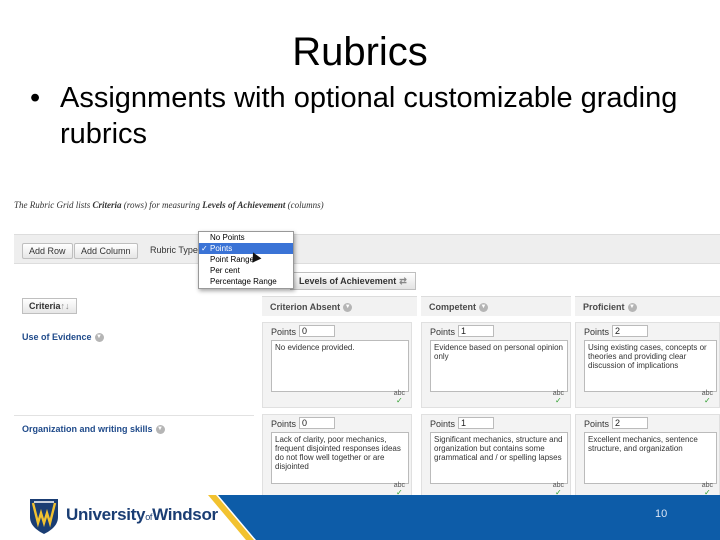  Describe the element at coordinates (107, 205) in the screenshot. I see `intro-criteria: Criteria` at that location.